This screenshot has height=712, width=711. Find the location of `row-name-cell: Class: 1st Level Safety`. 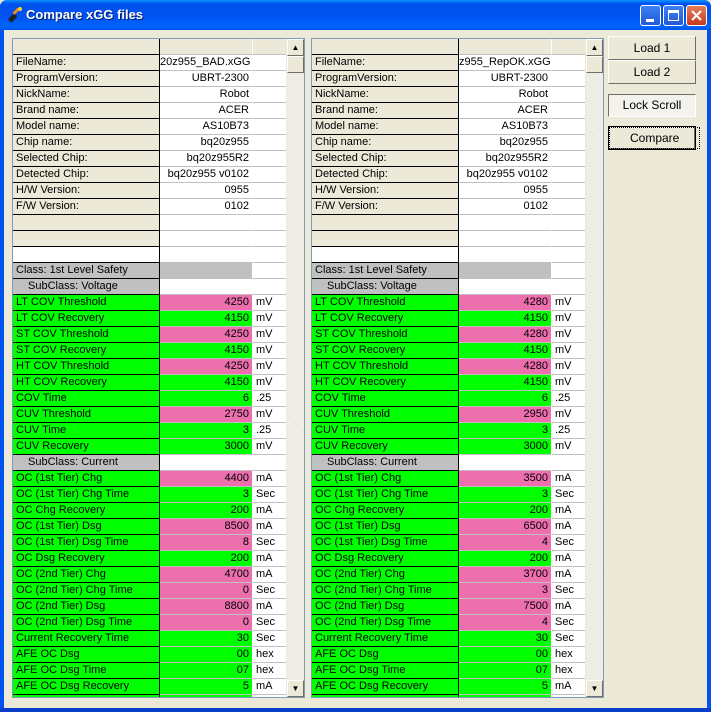

row-name-cell: Class: 1st Level Safety is located at coordinates (385, 271).